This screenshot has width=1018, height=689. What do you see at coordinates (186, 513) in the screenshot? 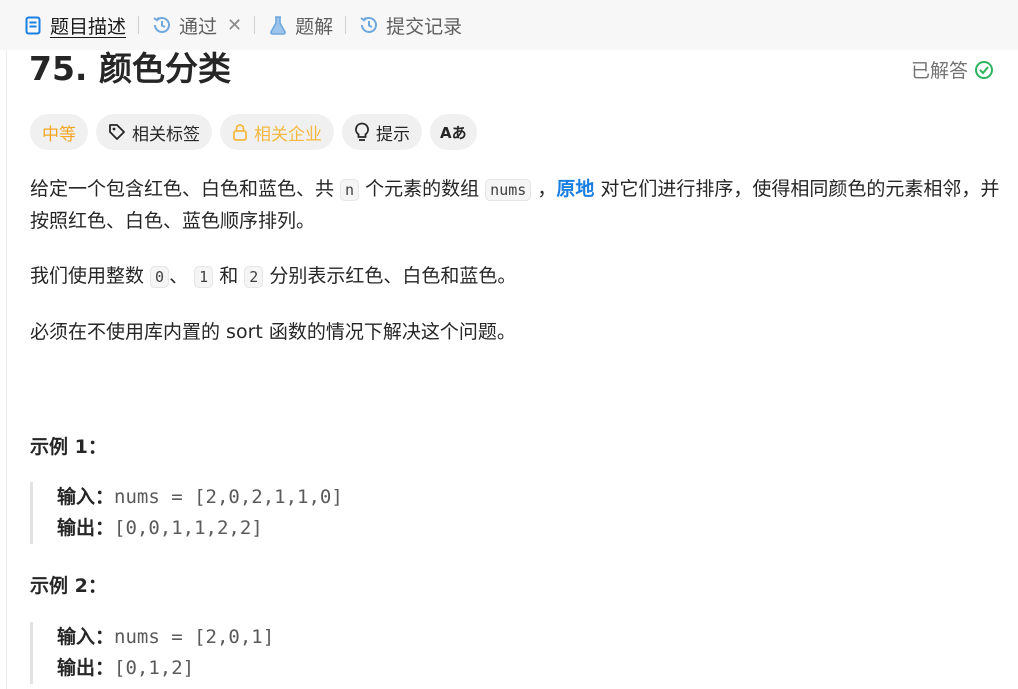
I see `example-block: 输入：nums = [2,0,2,1,1,0] 输出：[0,0,1,1,2,2]` at bounding box center [186, 513].